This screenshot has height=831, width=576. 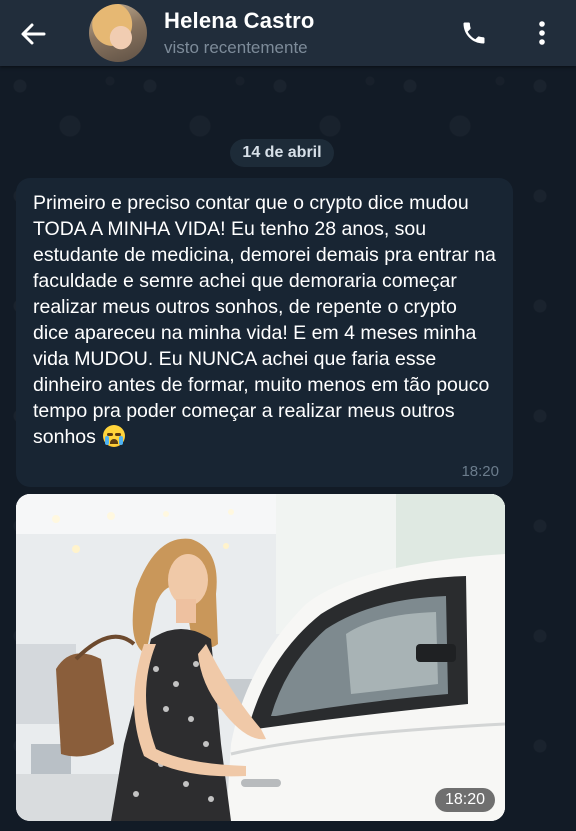 I want to click on message-time: 18:20, so click(x=480, y=471).